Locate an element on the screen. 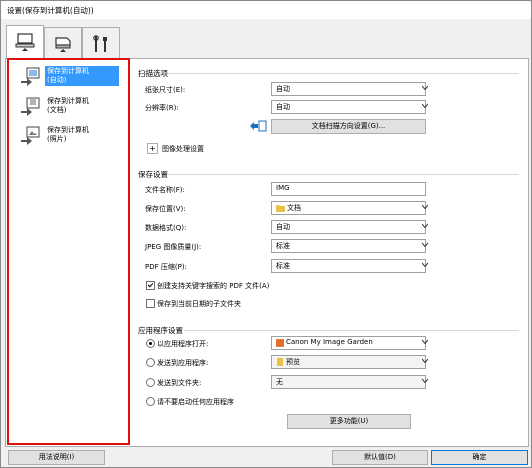  folder-icon is located at coordinates (280, 208).